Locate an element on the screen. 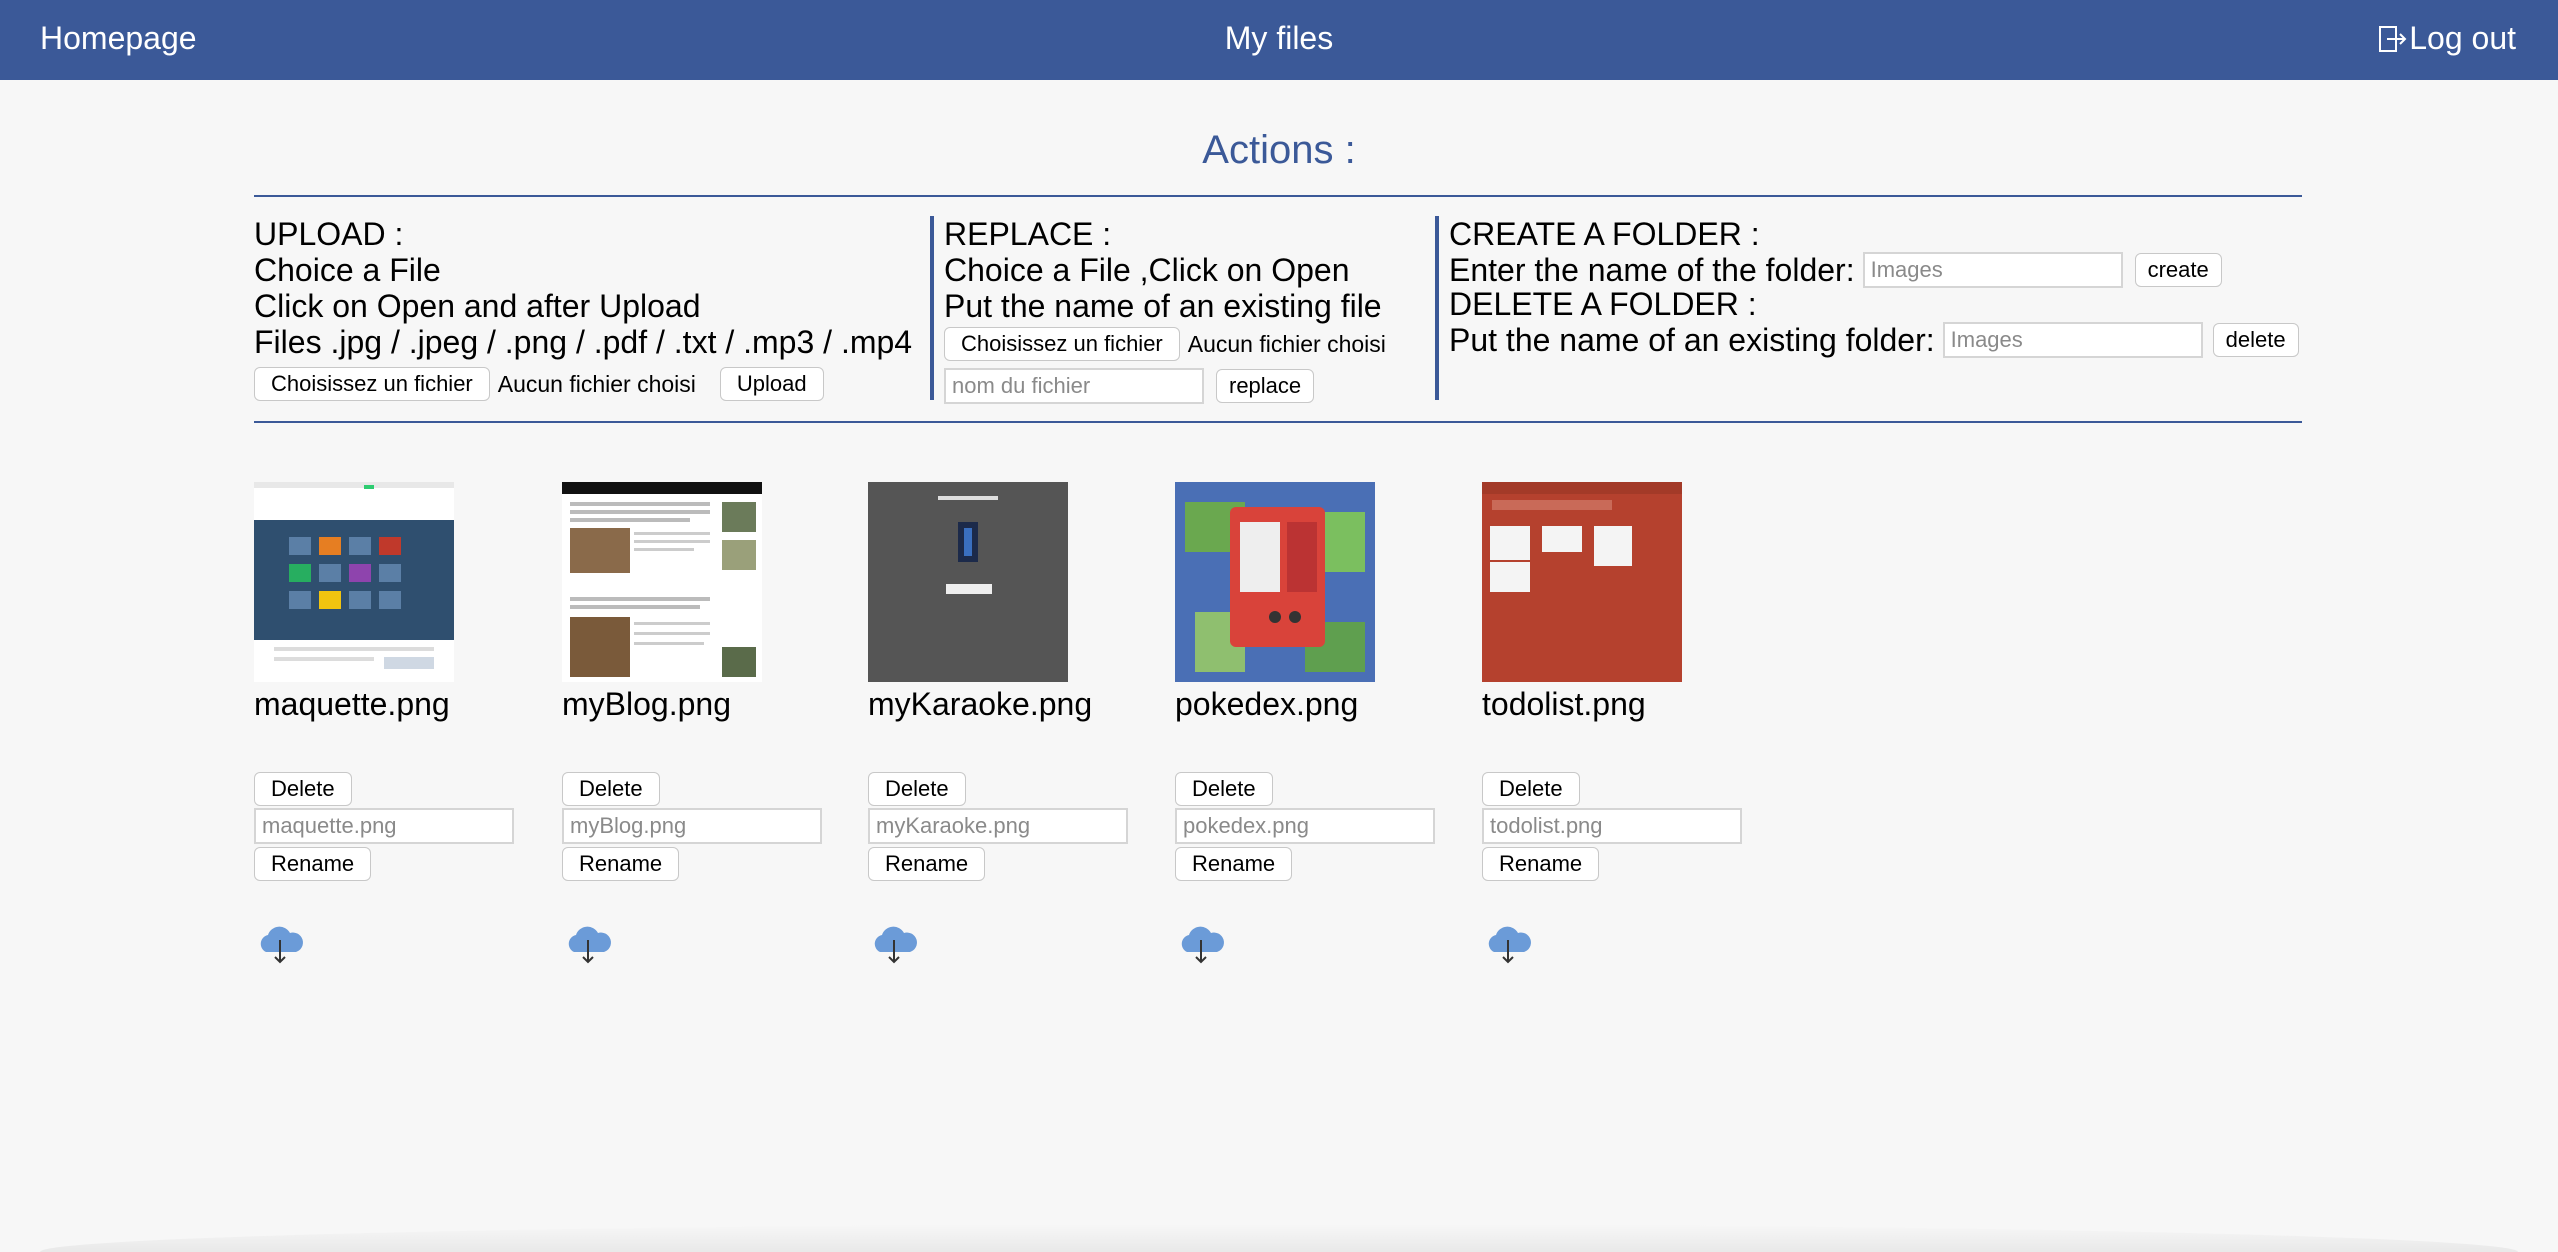 The width and height of the screenshot is (2558, 1252). file-name: myKaraoke.png is located at coordinates (980, 704).